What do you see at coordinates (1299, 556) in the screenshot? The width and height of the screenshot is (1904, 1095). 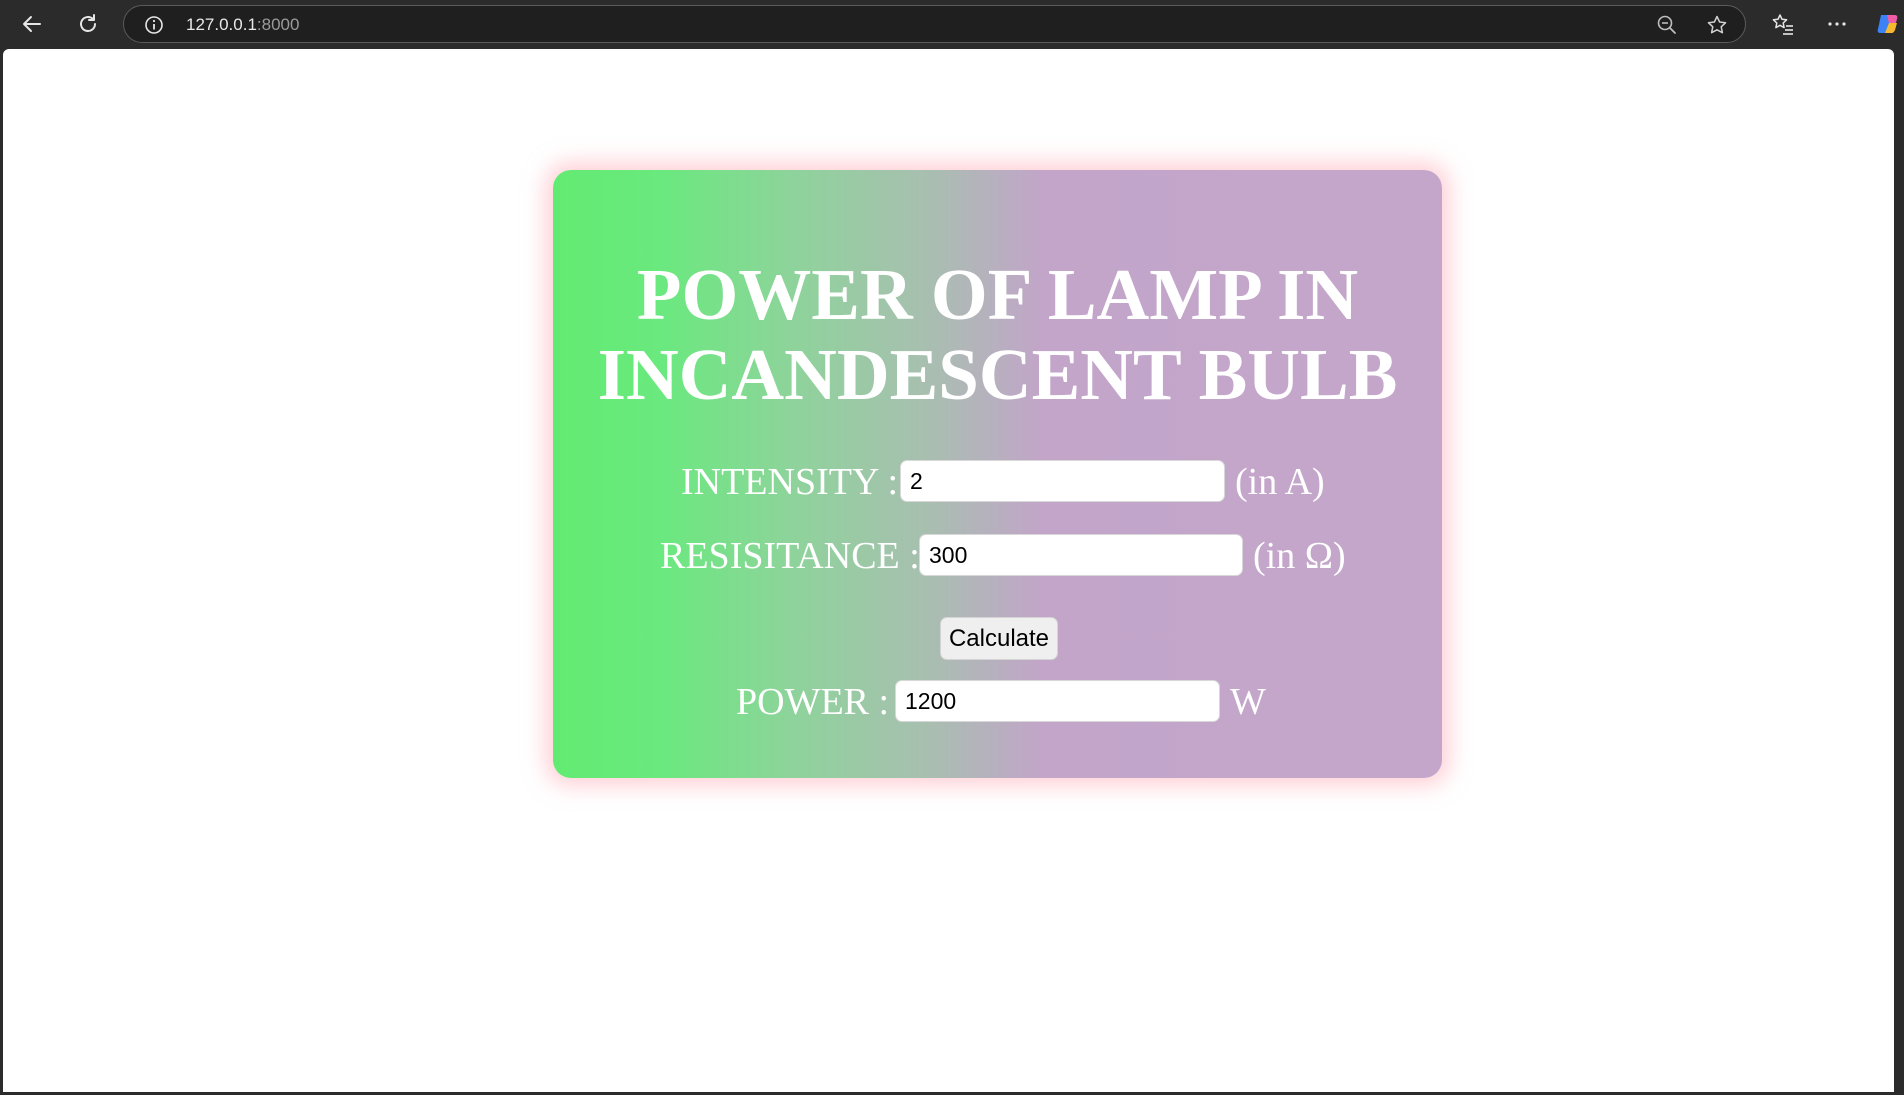 I see `resistance-unit: (in Ω)` at bounding box center [1299, 556].